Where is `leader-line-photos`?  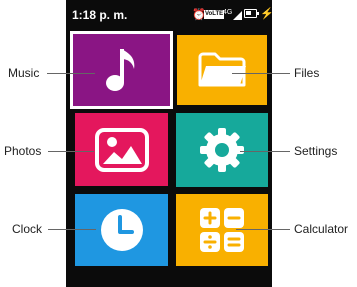 leader-line-photos is located at coordinates (71, 151).